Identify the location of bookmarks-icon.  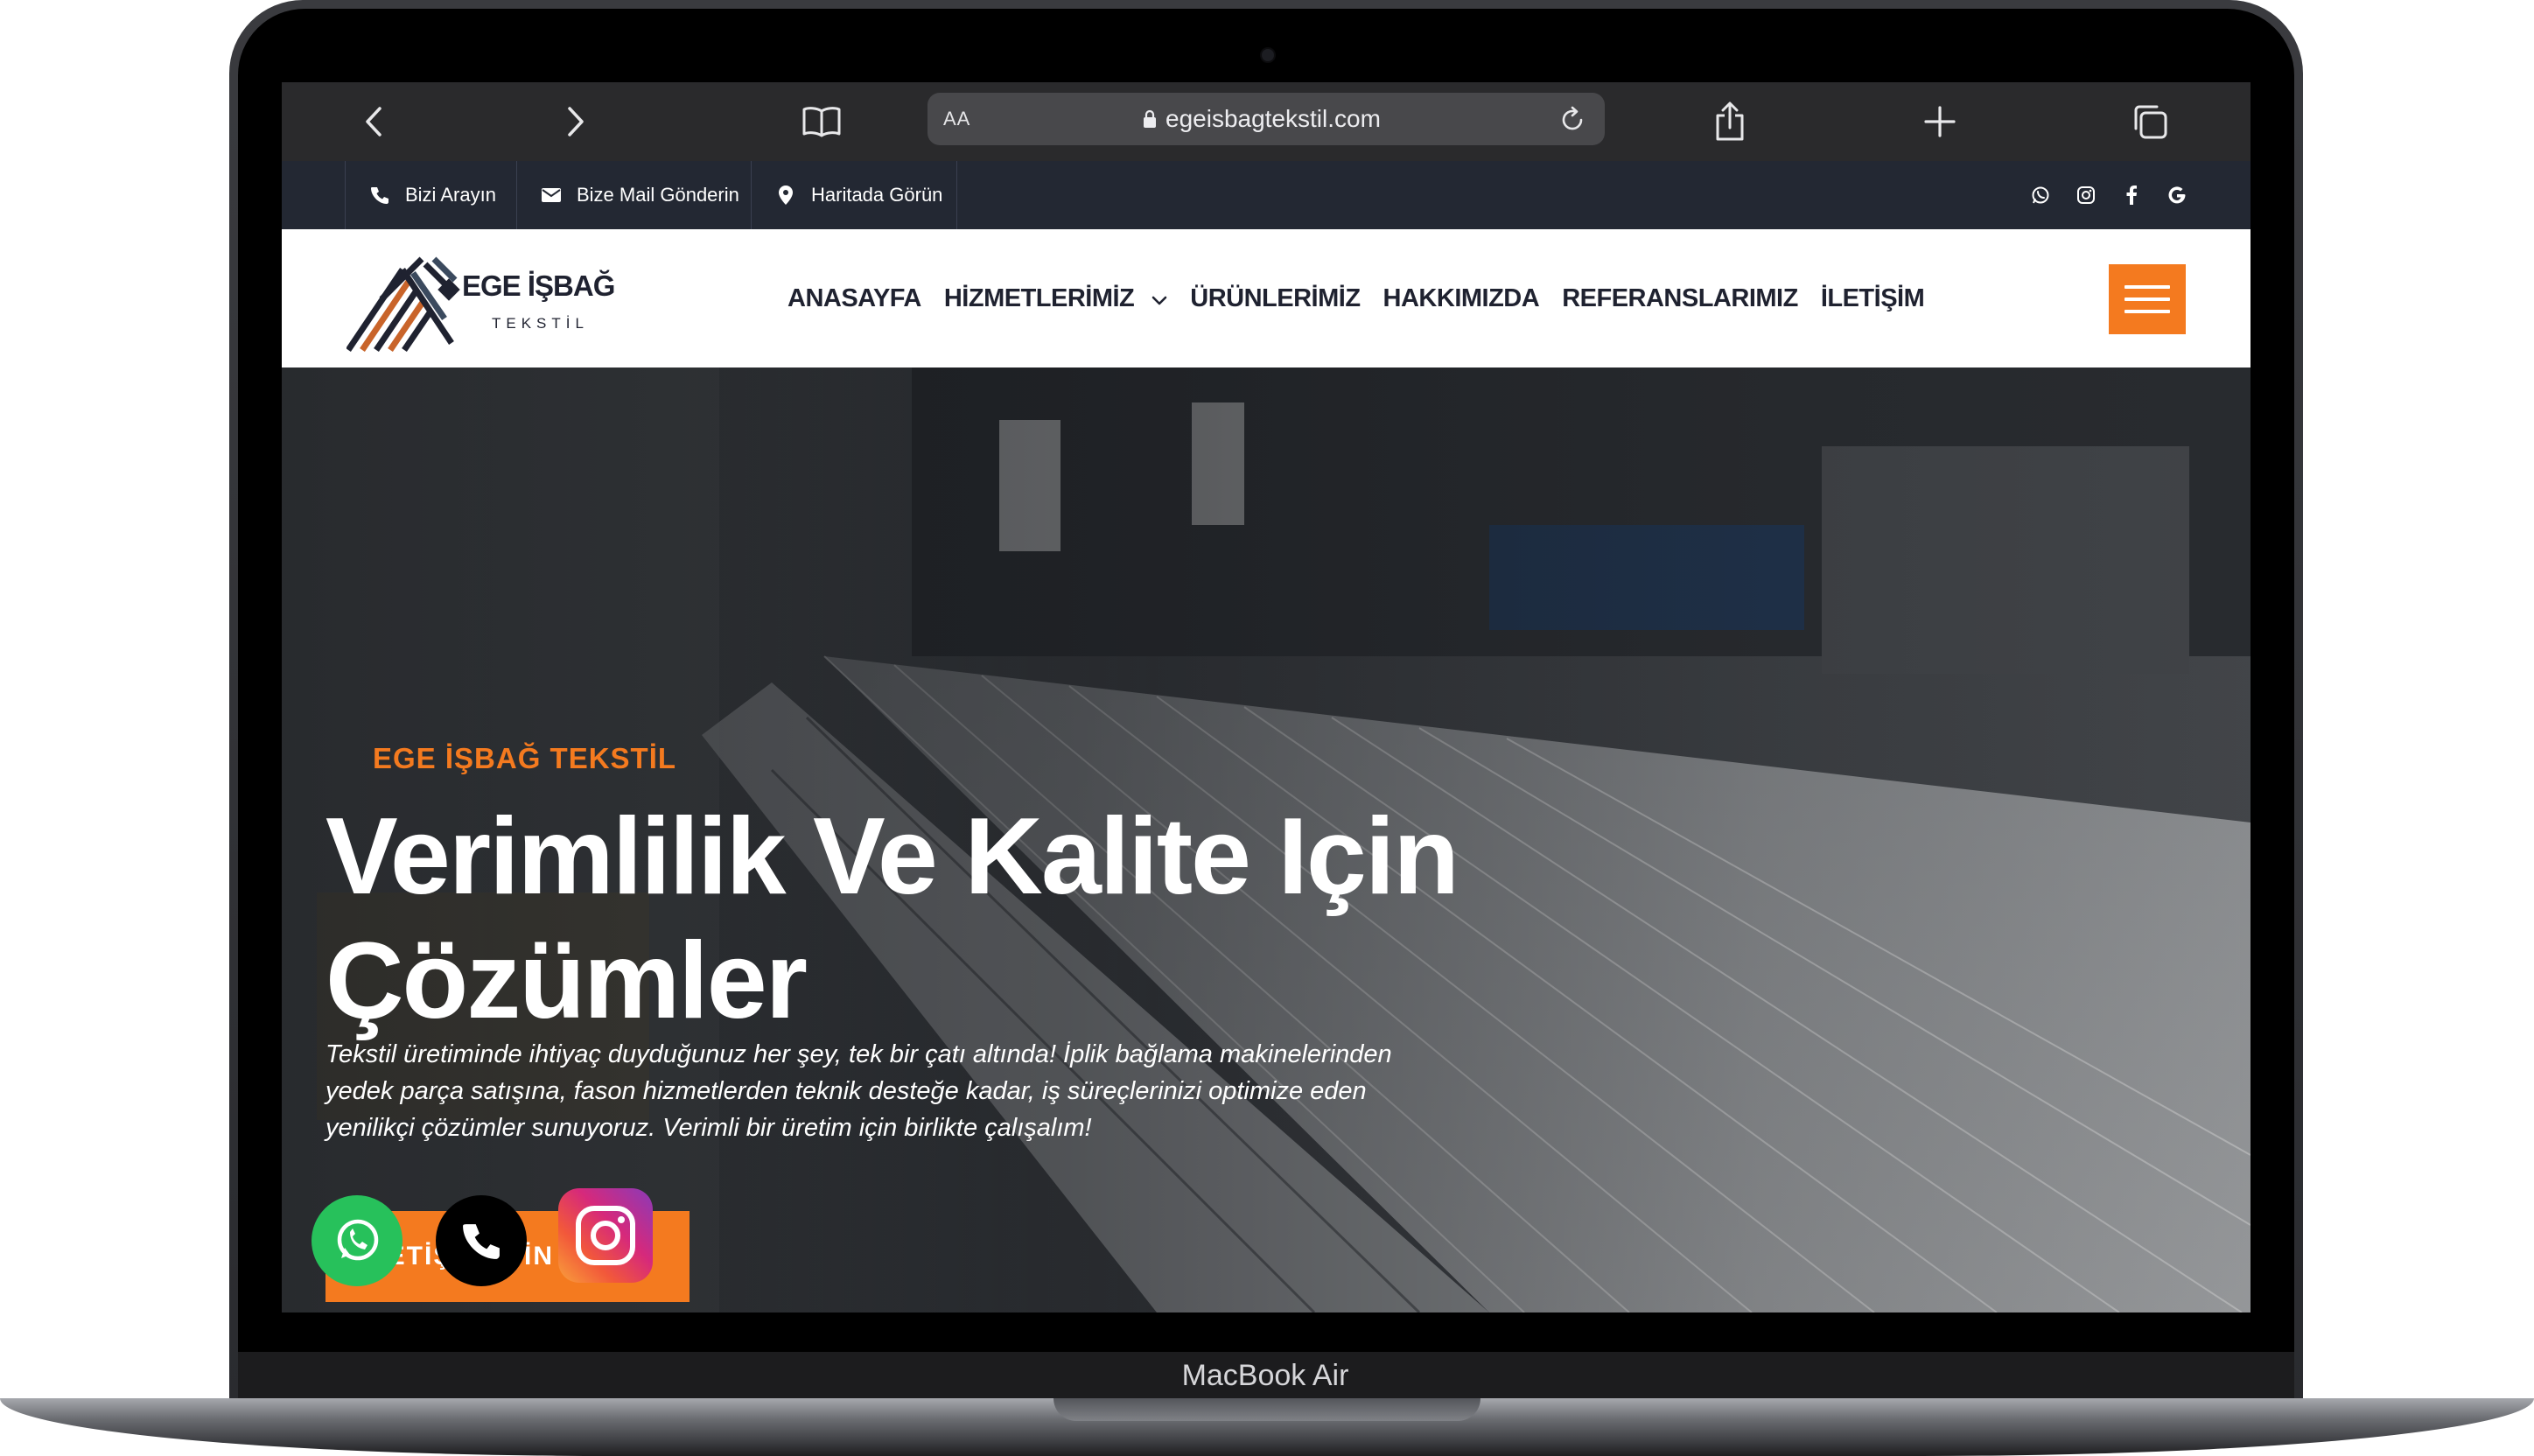
(822, 122).